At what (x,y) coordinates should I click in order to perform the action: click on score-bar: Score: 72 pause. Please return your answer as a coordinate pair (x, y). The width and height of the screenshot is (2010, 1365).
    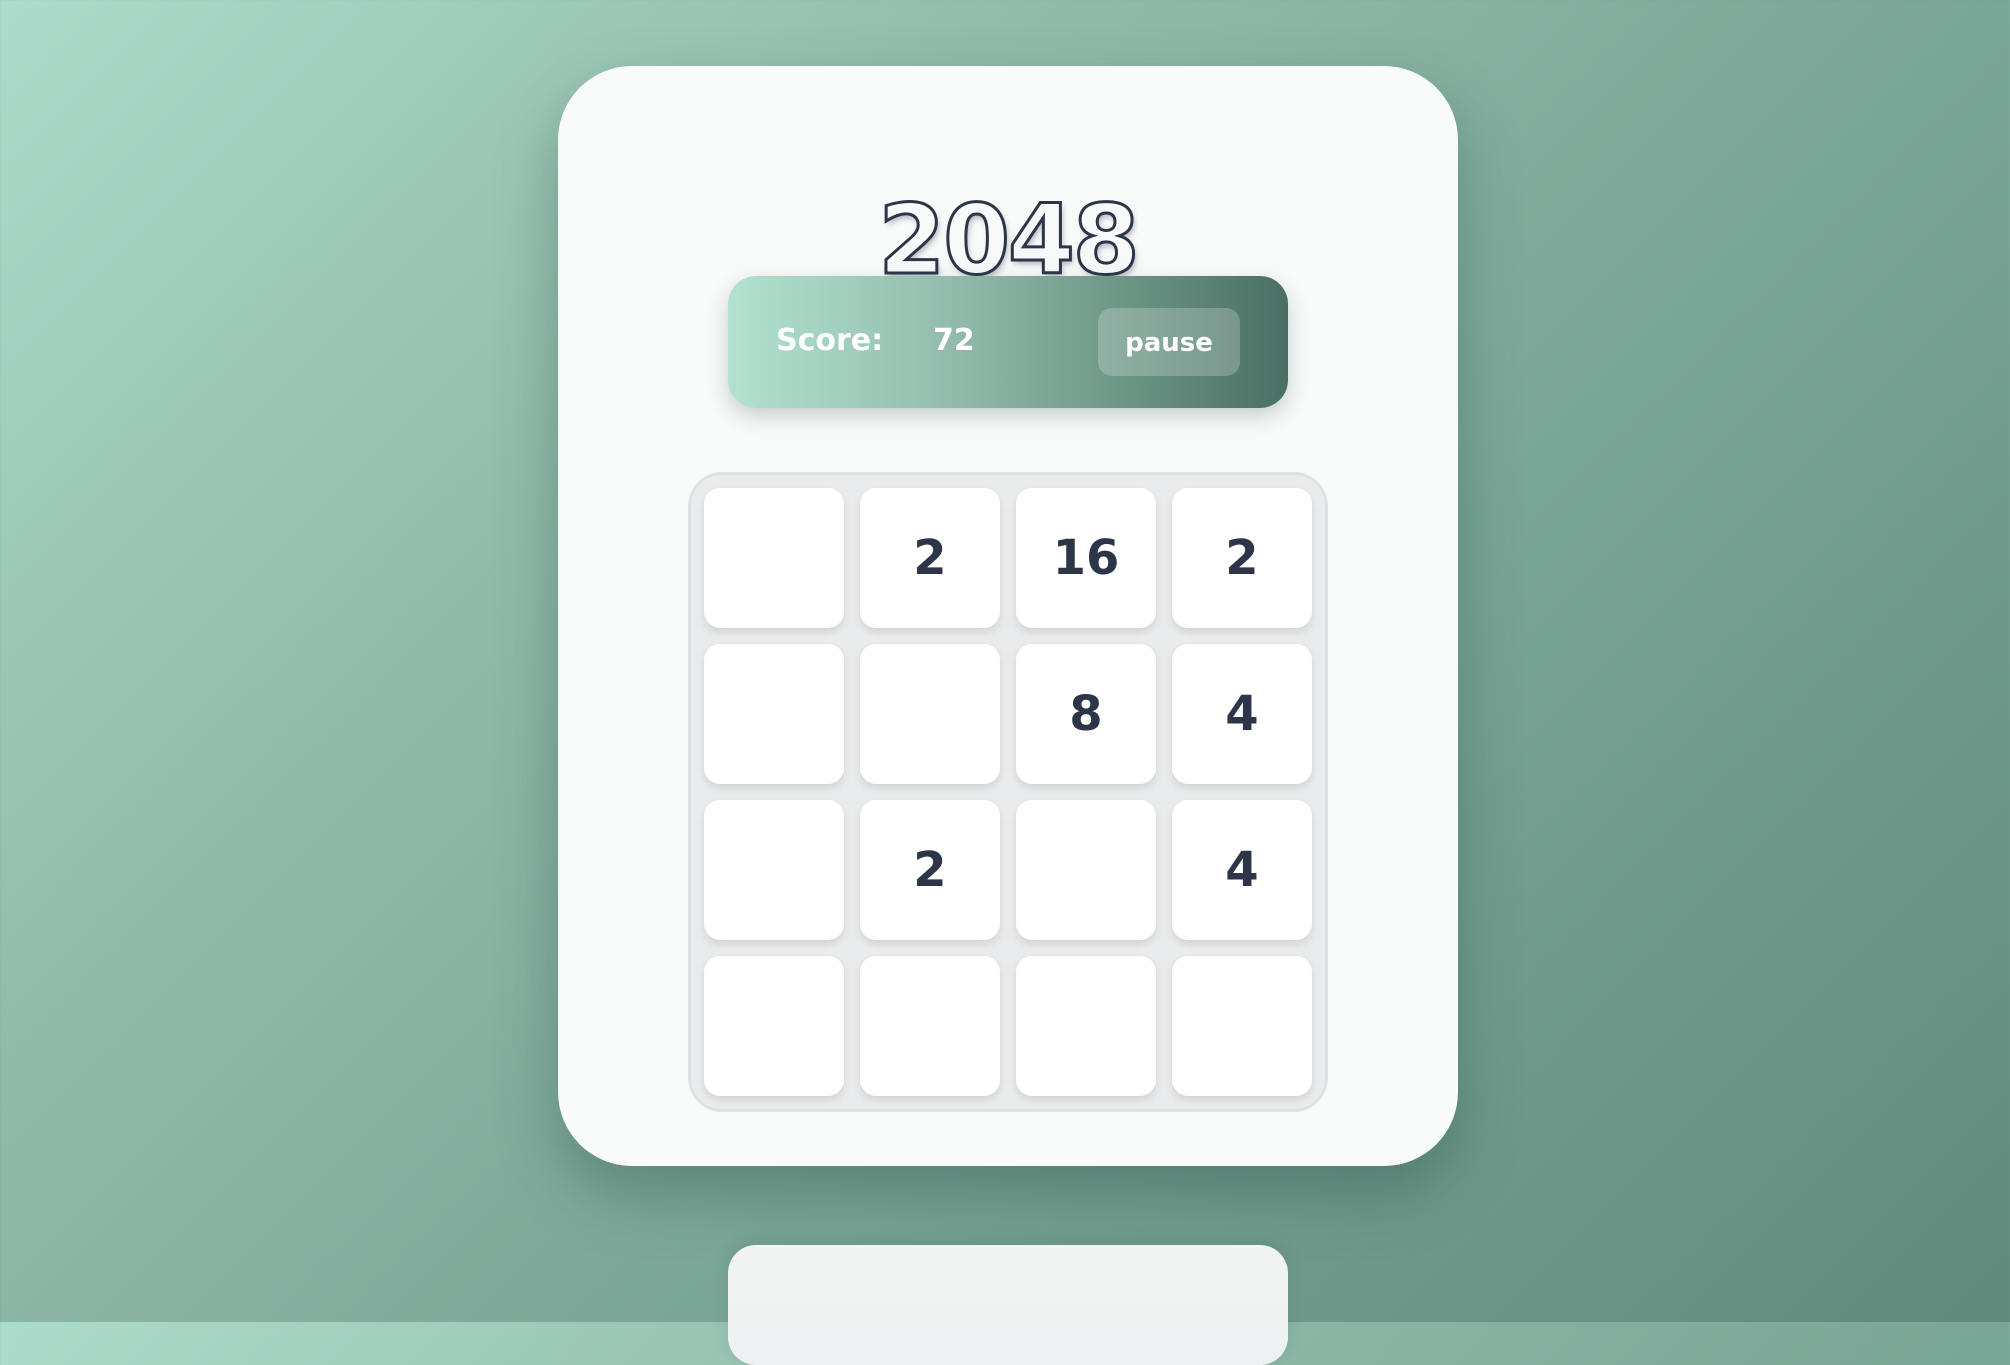
    Looking at the image, I should click on (1008, 342).